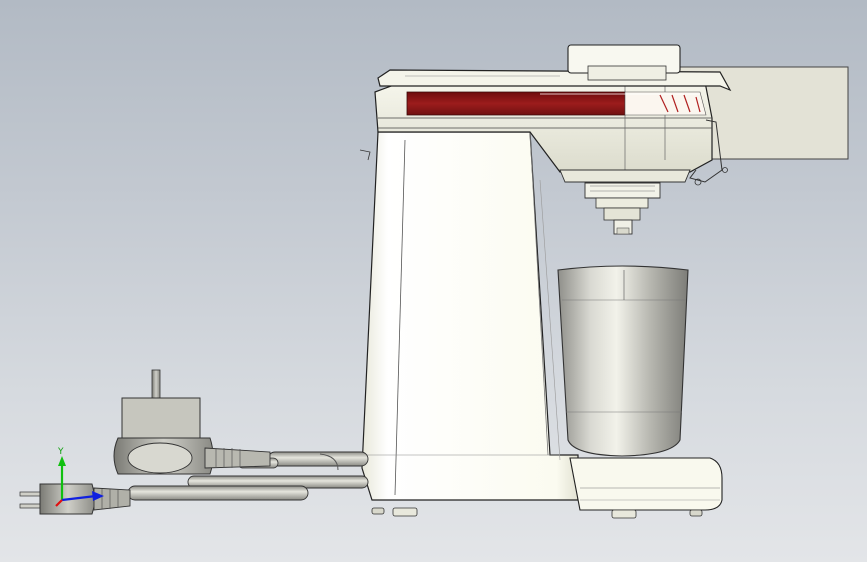 The image size is (867, 562). What do you see at coordinates (623, 361) in the screenshot?
I see `carafe-cup` at bounding box center [623, 361].